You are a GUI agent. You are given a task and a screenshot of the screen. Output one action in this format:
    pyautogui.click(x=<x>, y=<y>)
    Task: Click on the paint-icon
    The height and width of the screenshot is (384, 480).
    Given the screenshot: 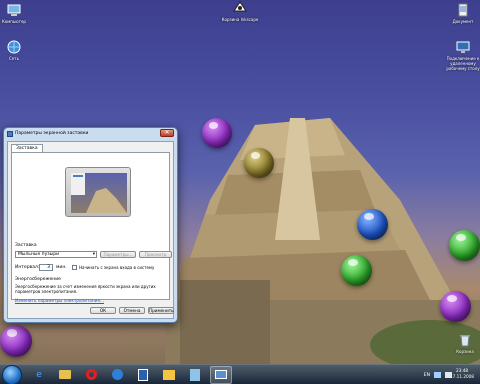 What is the action you would take?
    pyautogui.click(x=169, y=374)
    